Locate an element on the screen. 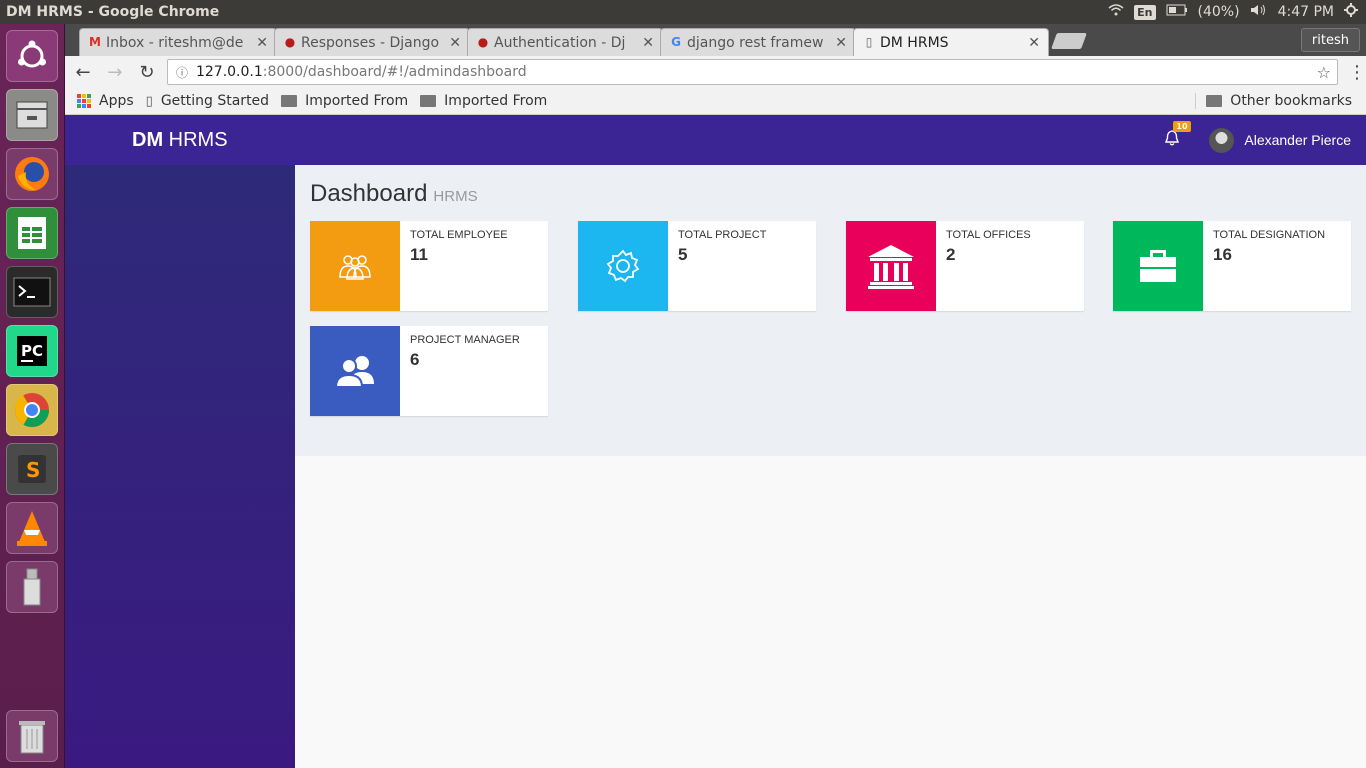 The height and width of the screenshot is (768, 1366). tab-authentication: ● Authentication - Dj ✕ is located at coordinates (565, 42).